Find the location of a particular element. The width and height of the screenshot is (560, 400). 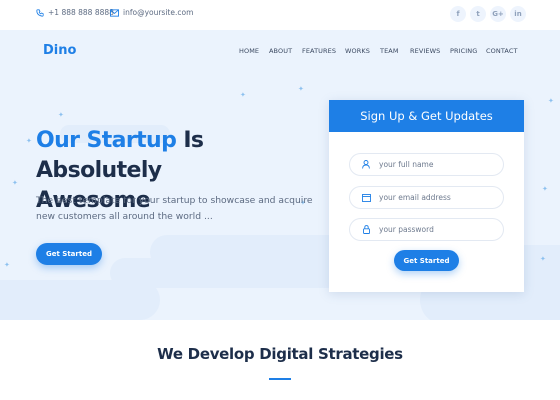

nav-item-team: TEAM is located at coordinates (389, 51).